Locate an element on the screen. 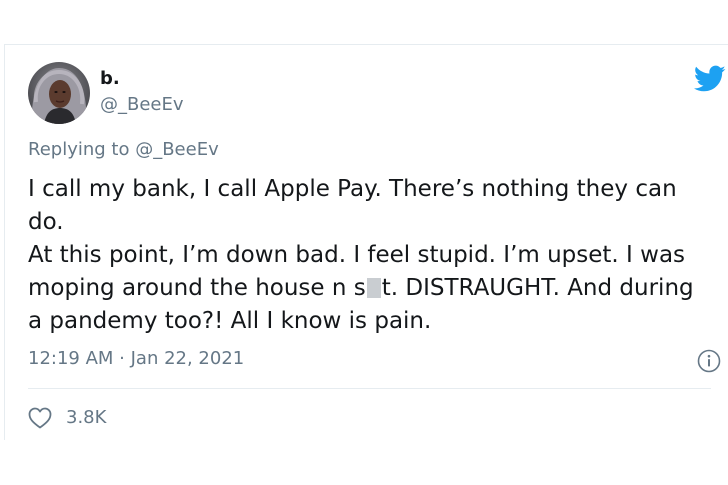 The height and width of the screenshot is (485, 728). twitter-bird-icon is located at coordinates (710, 79).